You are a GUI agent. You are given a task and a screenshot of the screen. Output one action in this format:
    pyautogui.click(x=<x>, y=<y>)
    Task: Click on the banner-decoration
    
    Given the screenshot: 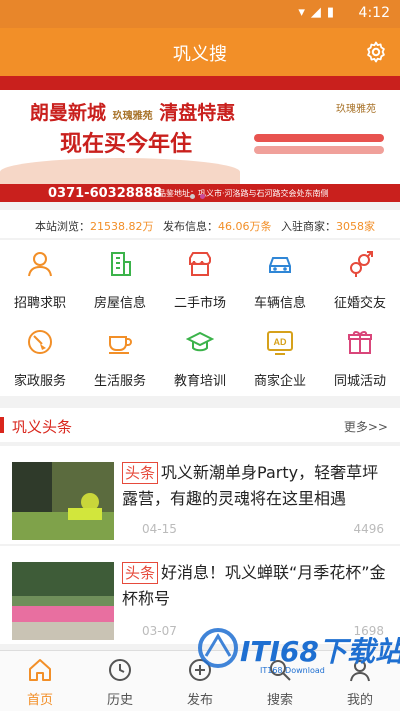 What is the action you would take?
    pyautogui.click(x=120, y=172)
    